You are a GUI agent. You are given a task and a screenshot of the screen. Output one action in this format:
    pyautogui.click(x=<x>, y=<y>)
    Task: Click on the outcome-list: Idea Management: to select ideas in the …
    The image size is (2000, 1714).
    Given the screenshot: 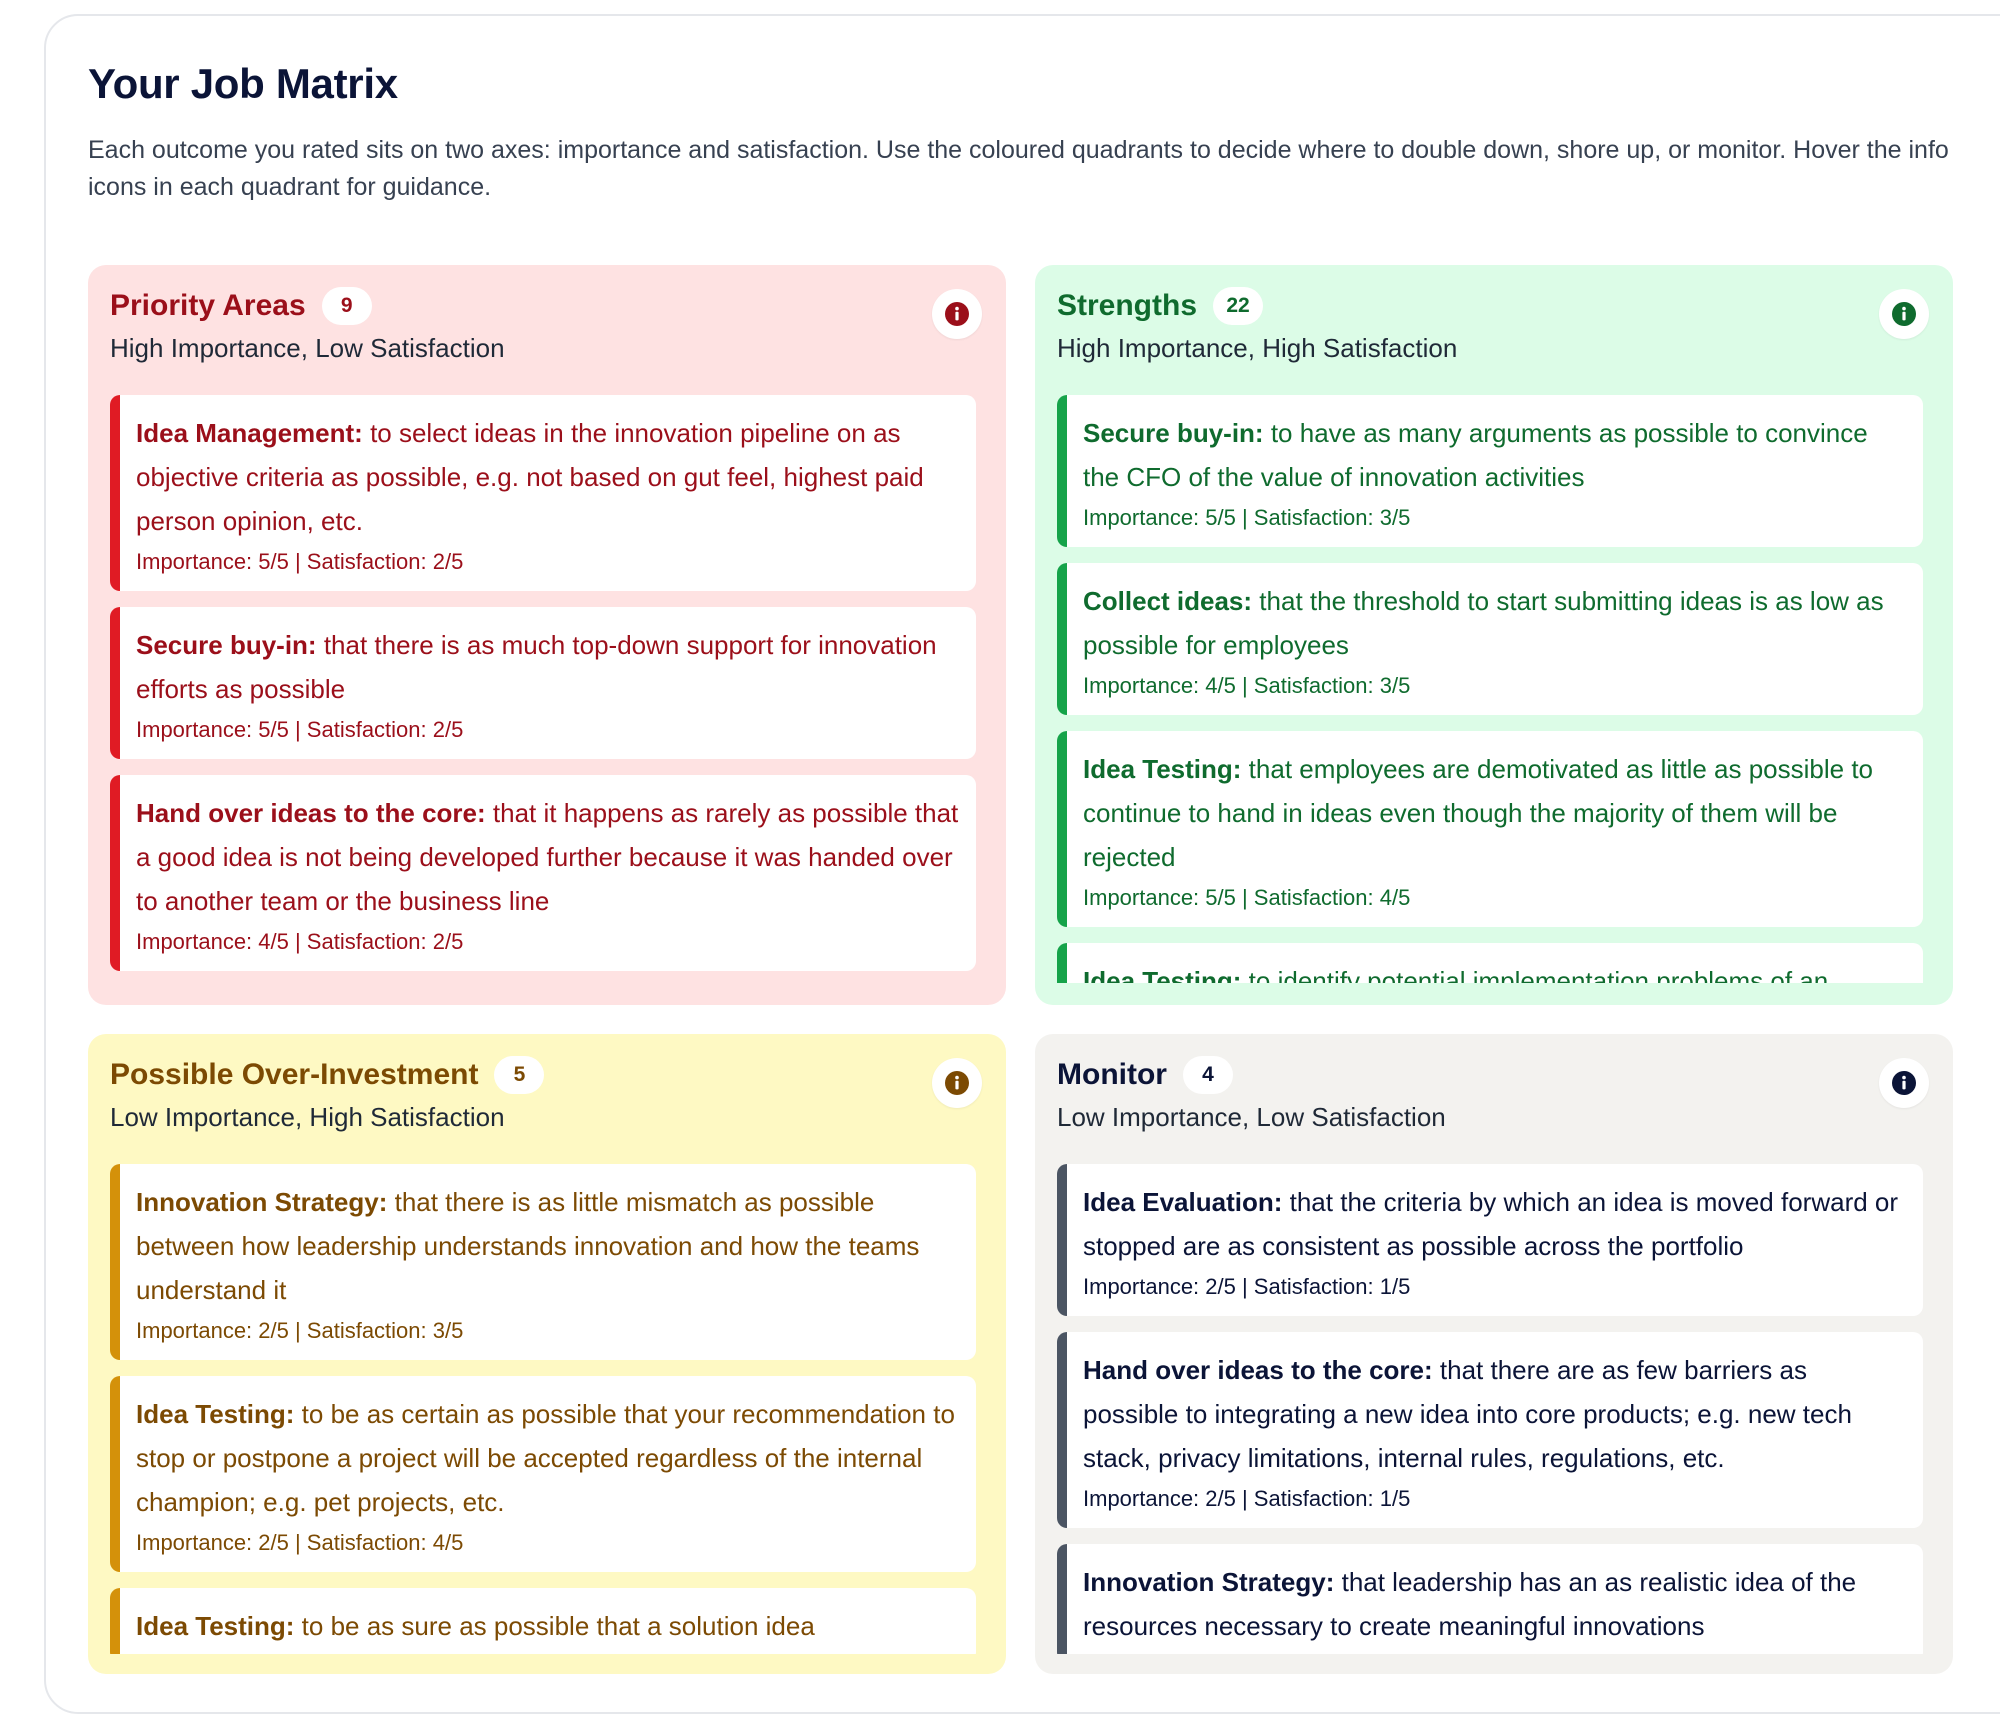 What is the action you would take?
    pyautogui.click(x=543, y=690)
    